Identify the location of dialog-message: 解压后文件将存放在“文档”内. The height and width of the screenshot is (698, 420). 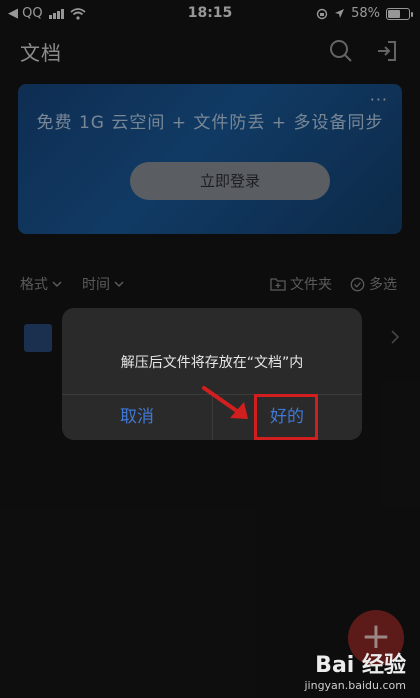
(212, 363).